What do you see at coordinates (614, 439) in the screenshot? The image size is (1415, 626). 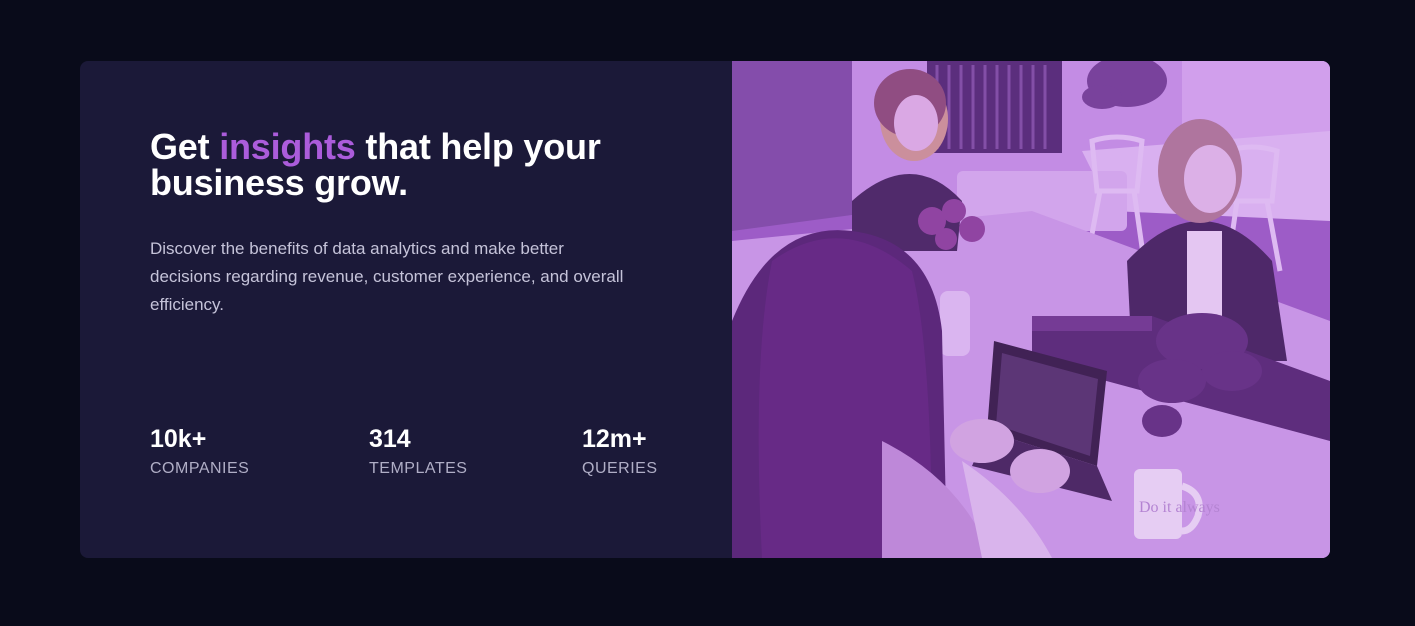 I see `stat-value: 12m+` at bounding box center [614, 439].